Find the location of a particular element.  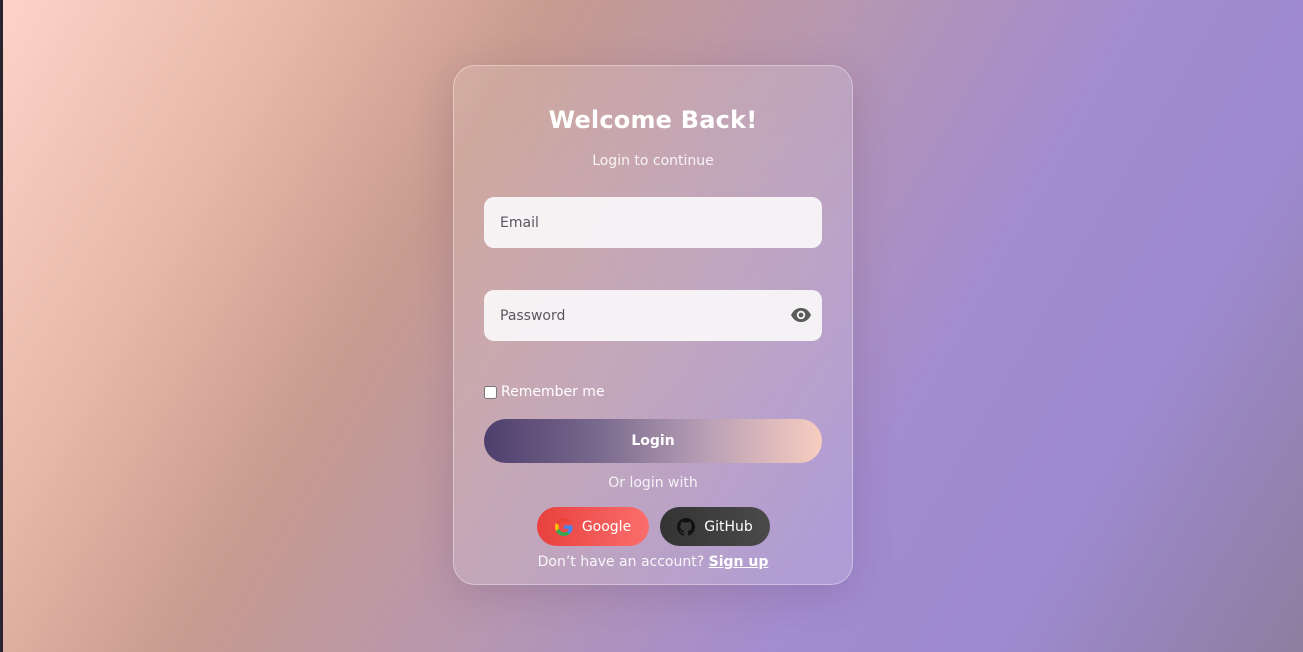

signup-row: Don’t have an account? Sign up is located at coordinates (653, 562).